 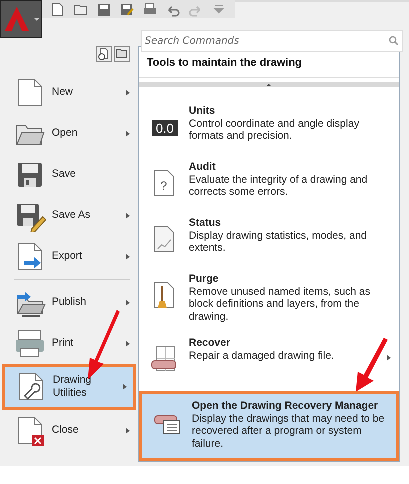 What do you see at coordinates (286, 406) in the screenshot?
I see `tool-title: Open the Drawing Recovery Manager` at bounding box center [286, 406].